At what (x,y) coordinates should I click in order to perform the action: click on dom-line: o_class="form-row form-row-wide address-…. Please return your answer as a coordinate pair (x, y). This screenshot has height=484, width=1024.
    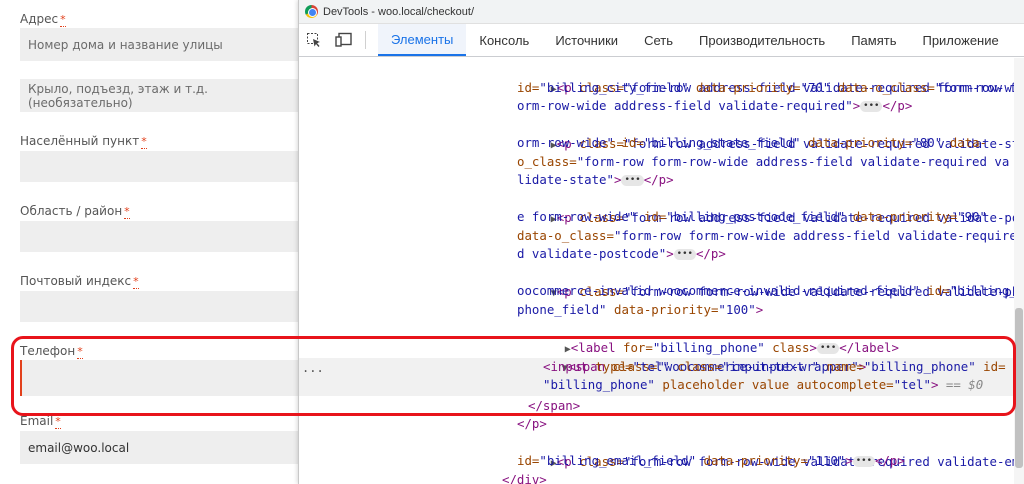
    Looking at the image, I should click on (763, 161).